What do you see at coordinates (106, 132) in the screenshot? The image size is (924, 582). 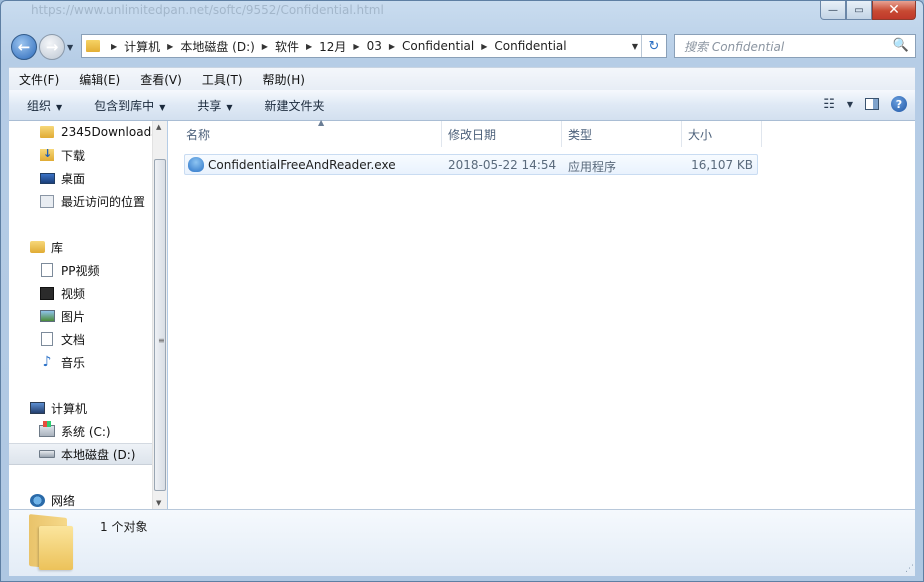 I see `nav-item-label: 2345Downloads` at bounding box center [106, 132].